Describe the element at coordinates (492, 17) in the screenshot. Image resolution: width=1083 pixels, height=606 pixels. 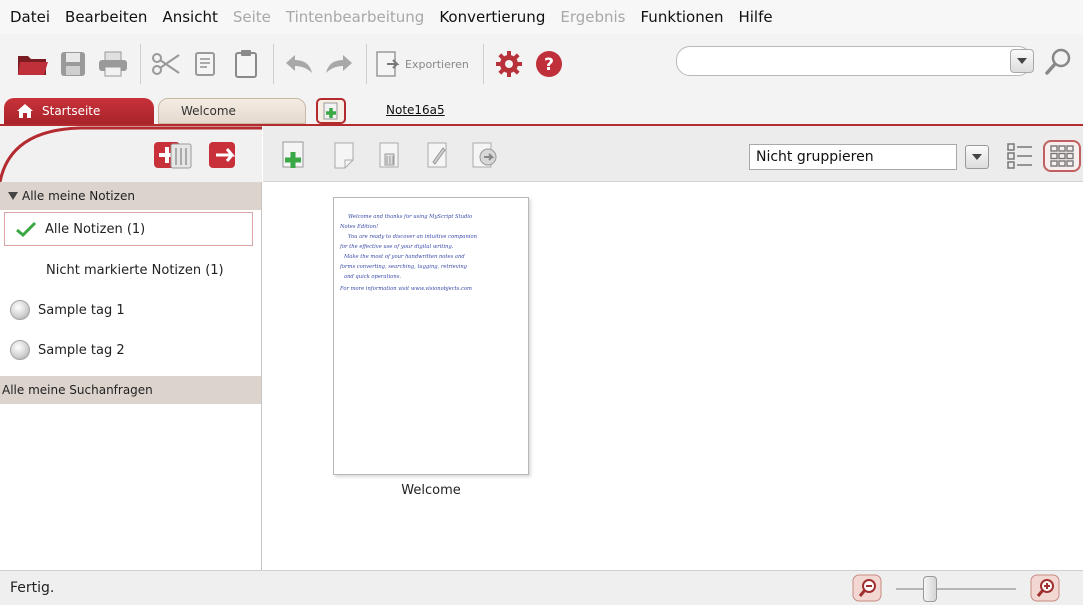
I see `menu-konvertierung: Konvertierung` at that location.